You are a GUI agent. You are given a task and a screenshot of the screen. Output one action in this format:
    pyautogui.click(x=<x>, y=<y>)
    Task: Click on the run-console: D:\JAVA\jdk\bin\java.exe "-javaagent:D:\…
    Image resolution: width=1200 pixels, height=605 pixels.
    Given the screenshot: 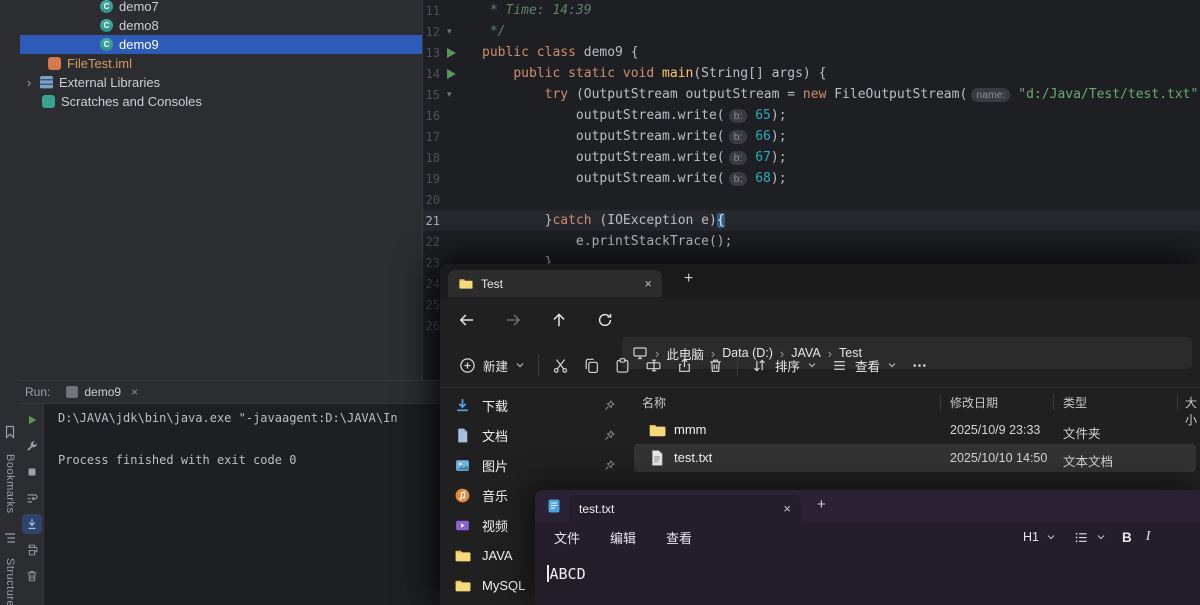 What is the action you would take?
    pyautogui.click(x=242, y=504)
    